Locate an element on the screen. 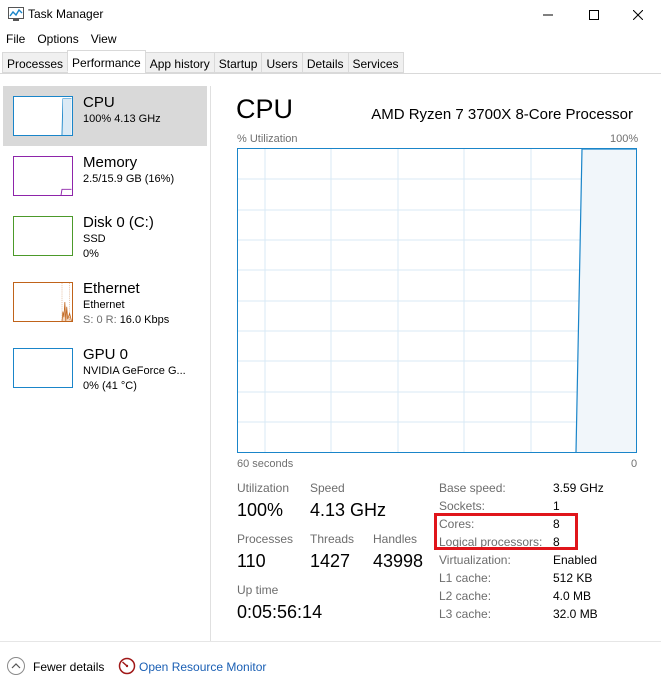 The height and width of the screenshot is (680, 661). graph-y-max: 100% is located at coordinates (624, 139).